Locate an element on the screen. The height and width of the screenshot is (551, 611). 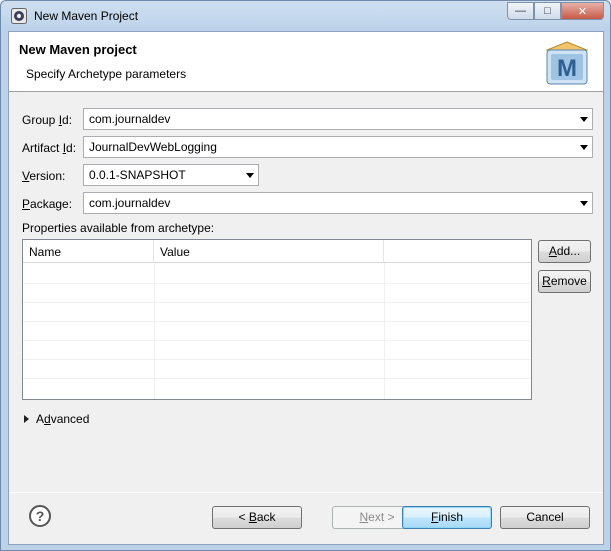
package-label: Package: is located at coordinates (47, 204).